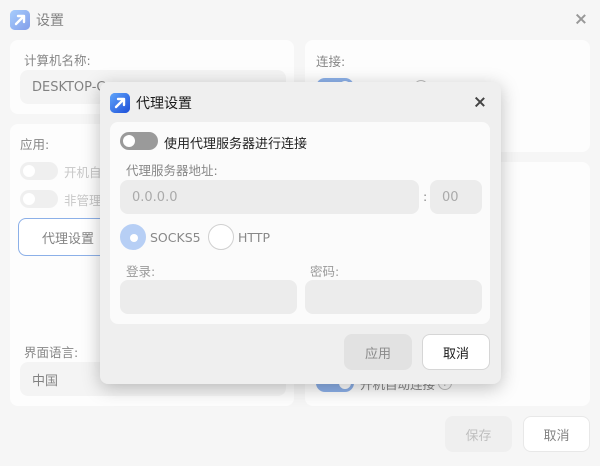 The height and width of the screenshot is (466, 600). Describe the element at coordinates (425, 196) in the screenshot. I see `port-colon: :` at that location.